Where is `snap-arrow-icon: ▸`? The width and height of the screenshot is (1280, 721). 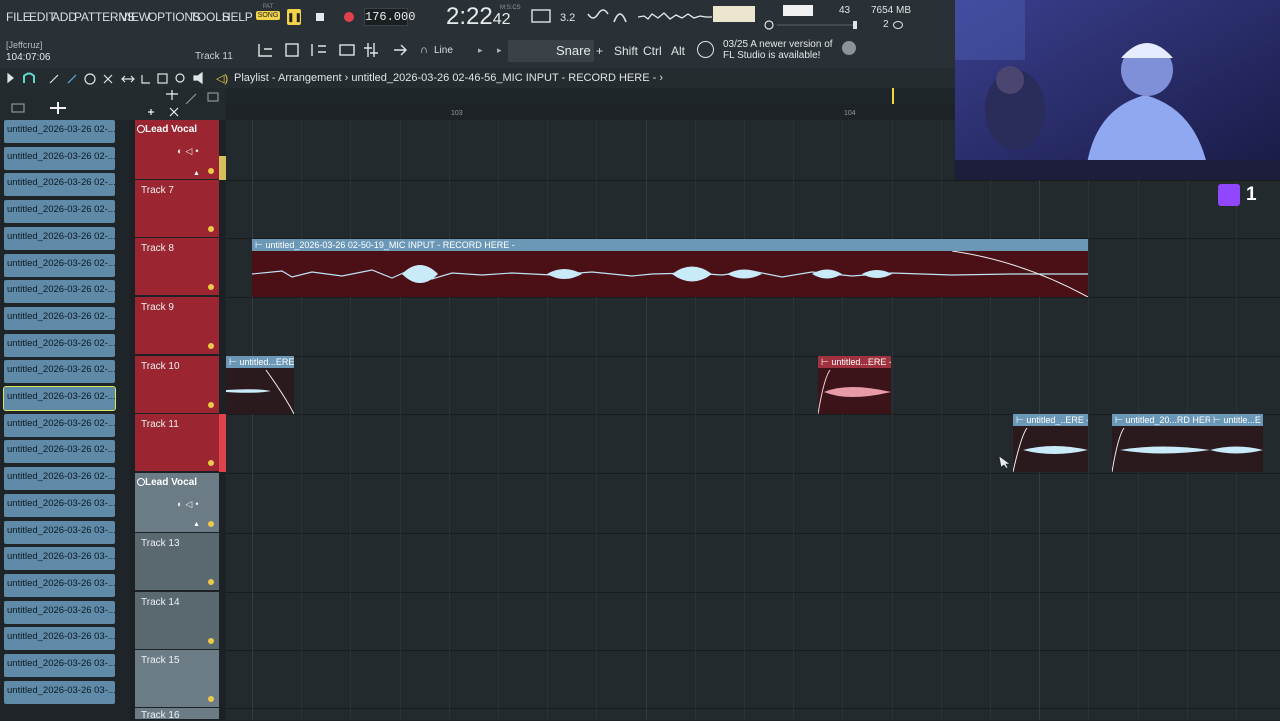
snap-arrow-icon: ▸ is located at coordinates (480, 50).